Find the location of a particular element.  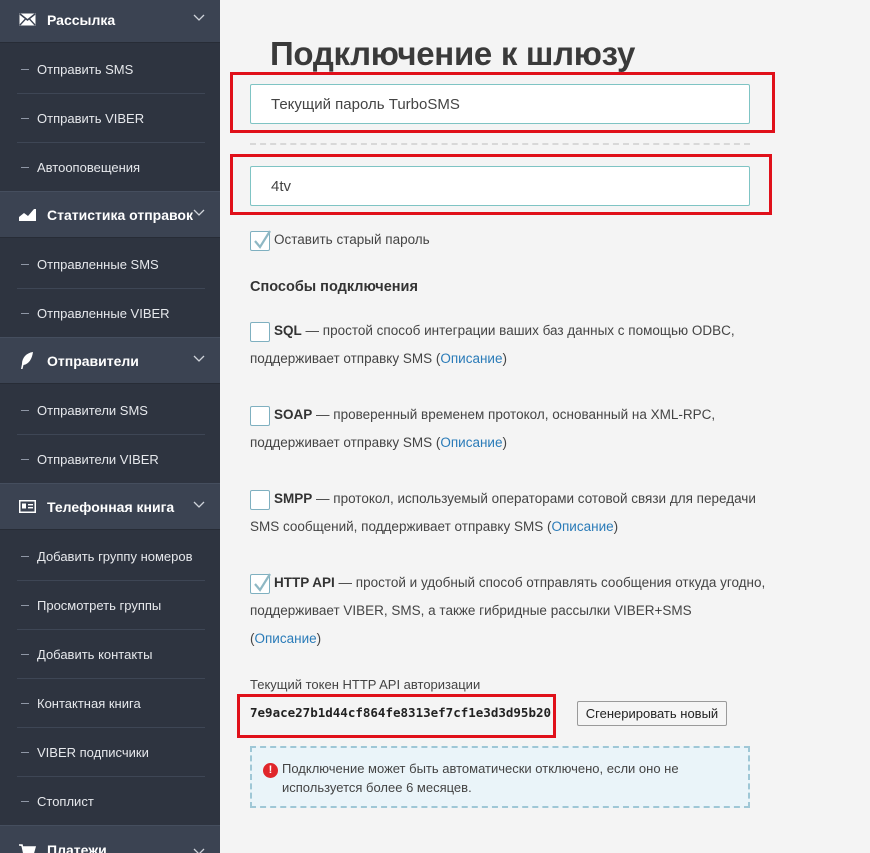

keep-password-checkbox is located at coordinates (260, 240).